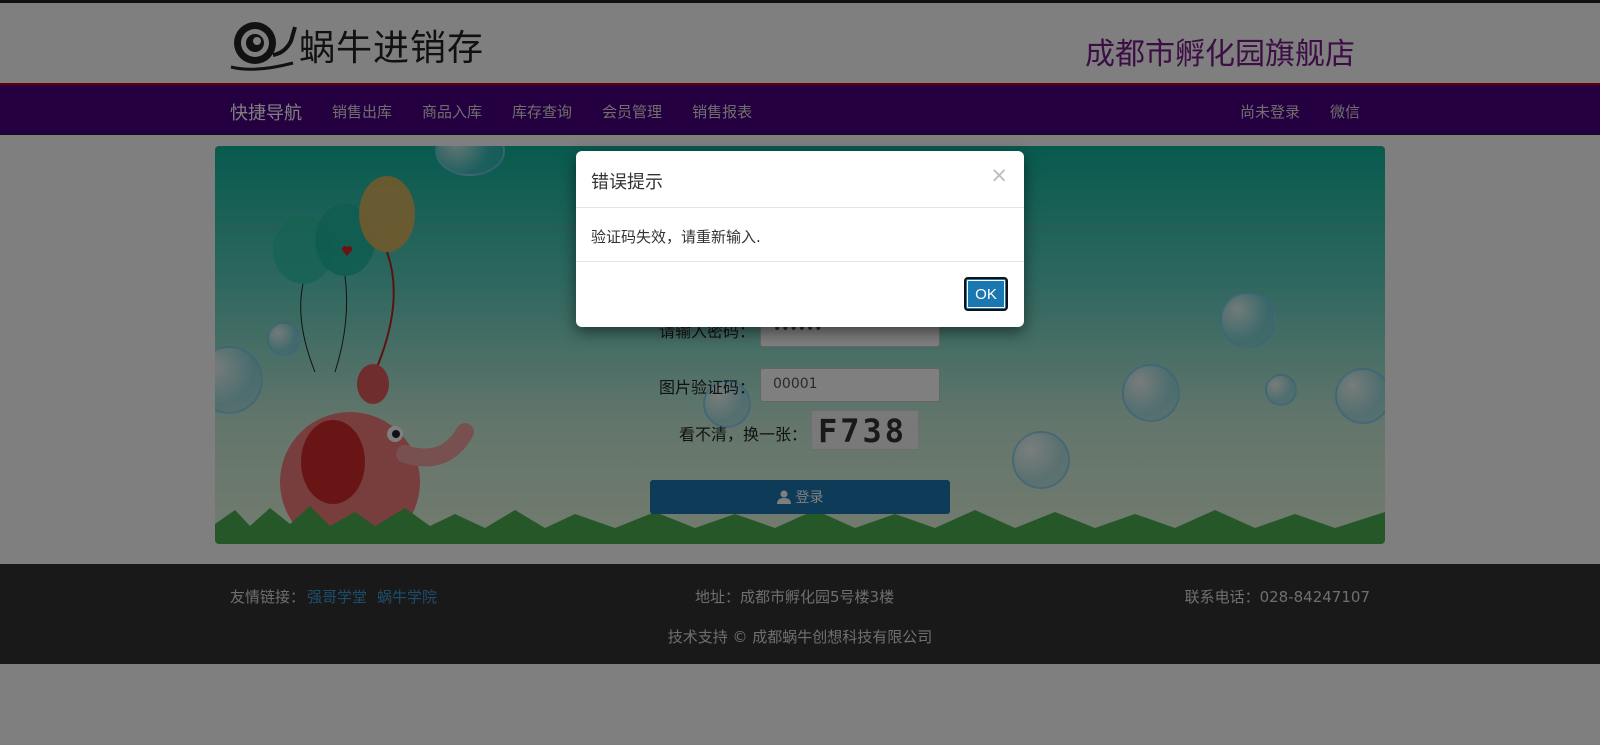 Image resolution: width=1600 pixels, height=745 pixels. What do you see at coordinates (800, 294) in the screenshot?
I see `dialog-footer: OK` at bounding box center [800, 294].